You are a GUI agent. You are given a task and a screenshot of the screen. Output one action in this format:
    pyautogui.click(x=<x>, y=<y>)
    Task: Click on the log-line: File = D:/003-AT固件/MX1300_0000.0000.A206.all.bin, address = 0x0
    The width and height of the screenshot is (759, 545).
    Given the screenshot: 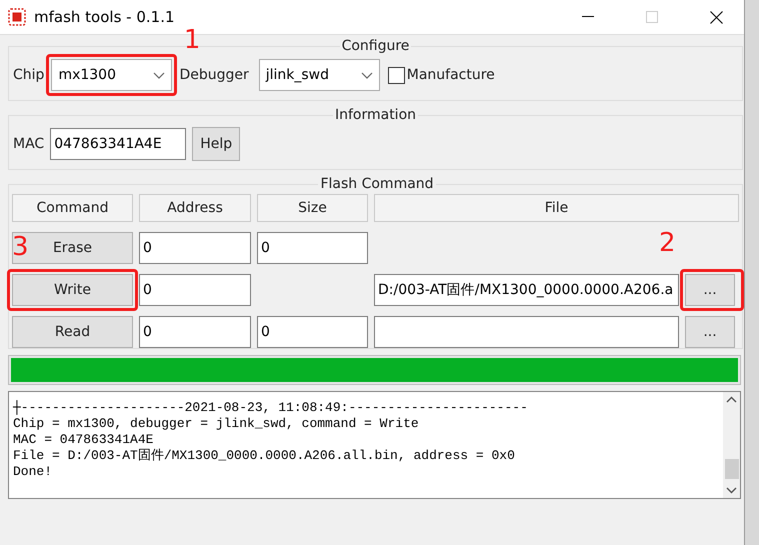 What is the action you would take?
    pyautogui.click(x=264, y=456)
    